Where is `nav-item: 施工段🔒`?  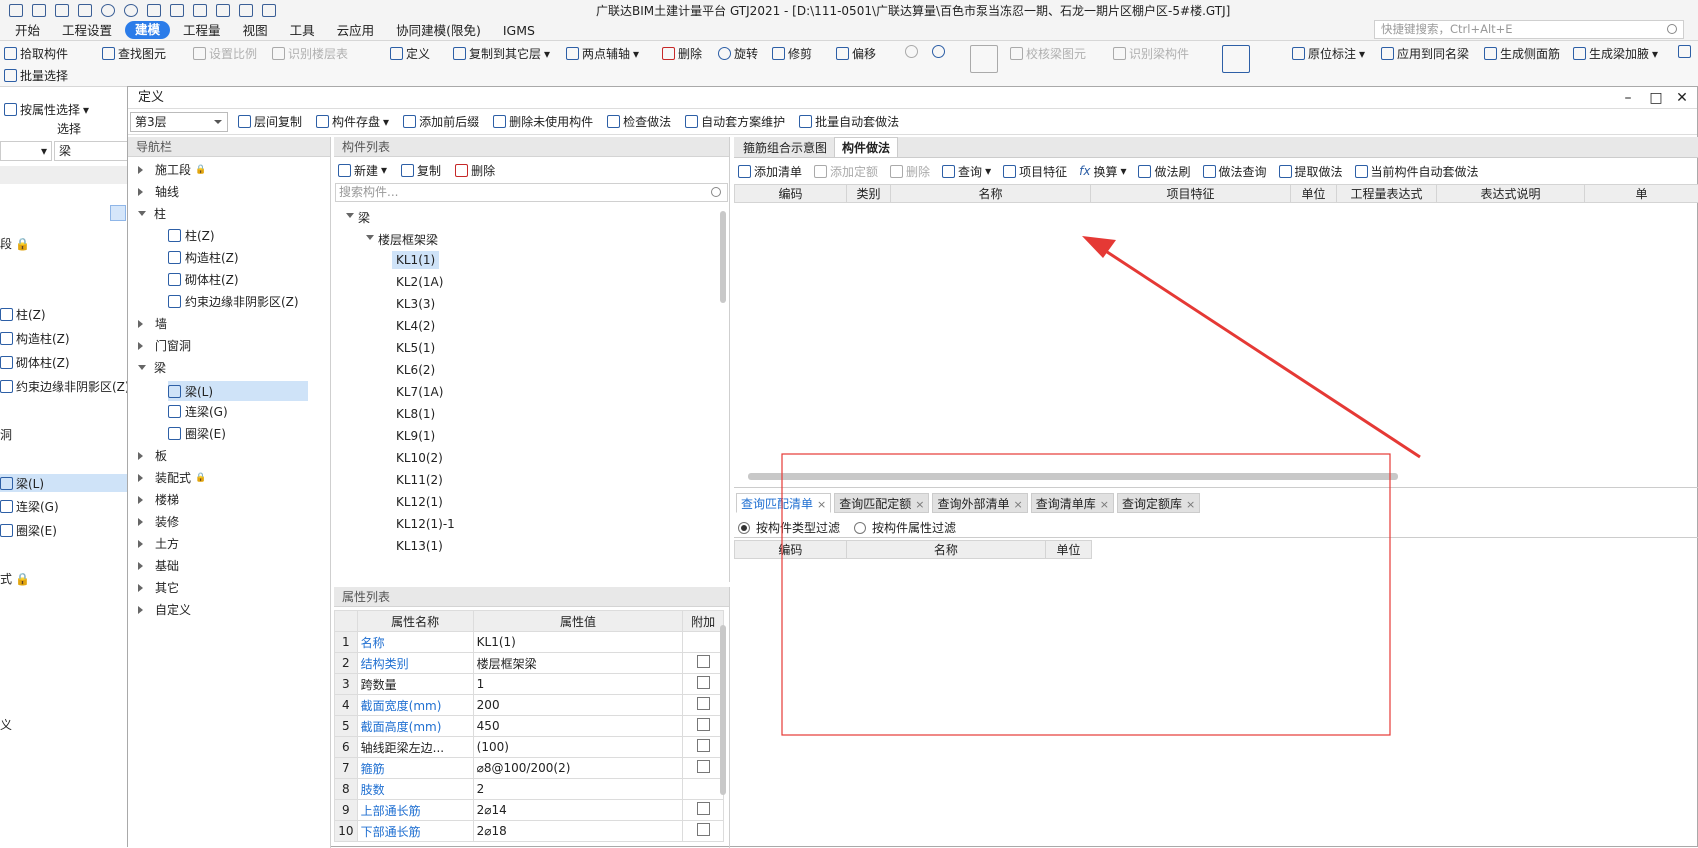
nav-item: 施工段🔒 is located at coordinates (172, 169).